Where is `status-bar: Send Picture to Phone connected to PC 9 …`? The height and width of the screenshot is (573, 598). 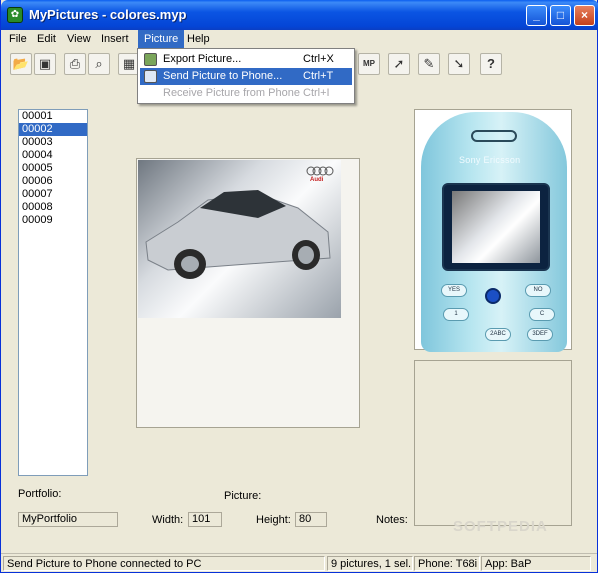
status-bar: Send Picture to Phone connected to PC 9 … is located at coordinates (299, 562).